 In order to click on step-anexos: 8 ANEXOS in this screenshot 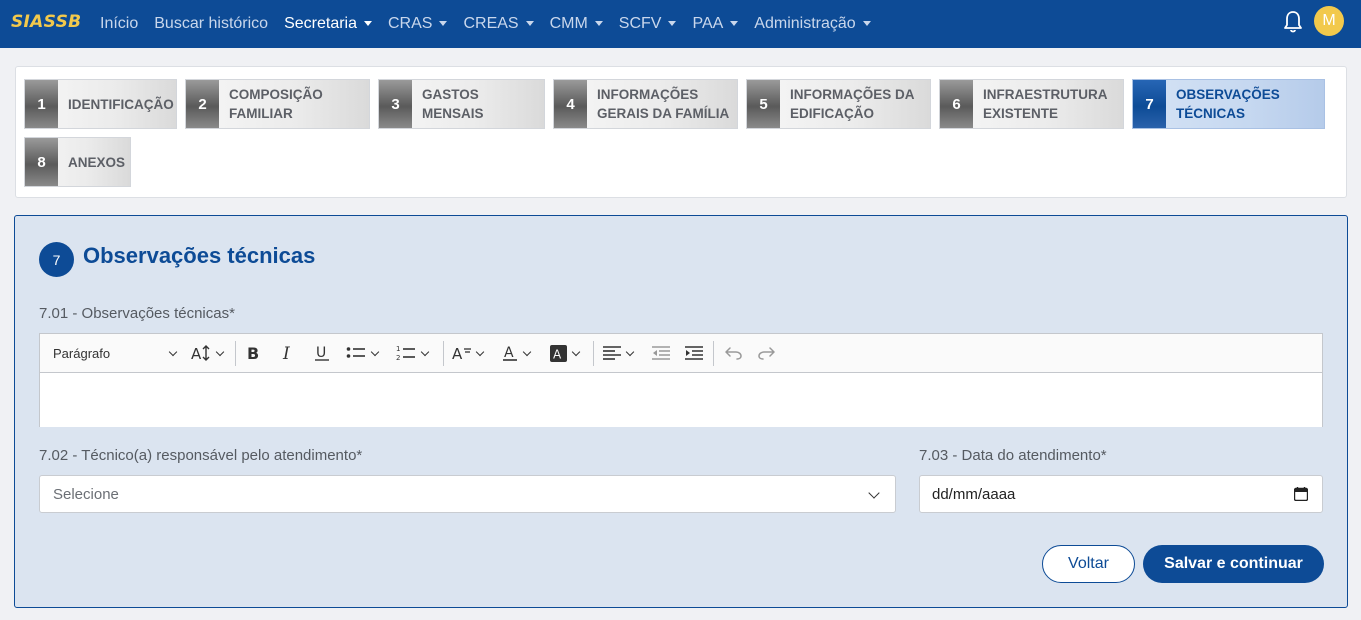, I will do `click(77, 162)`.